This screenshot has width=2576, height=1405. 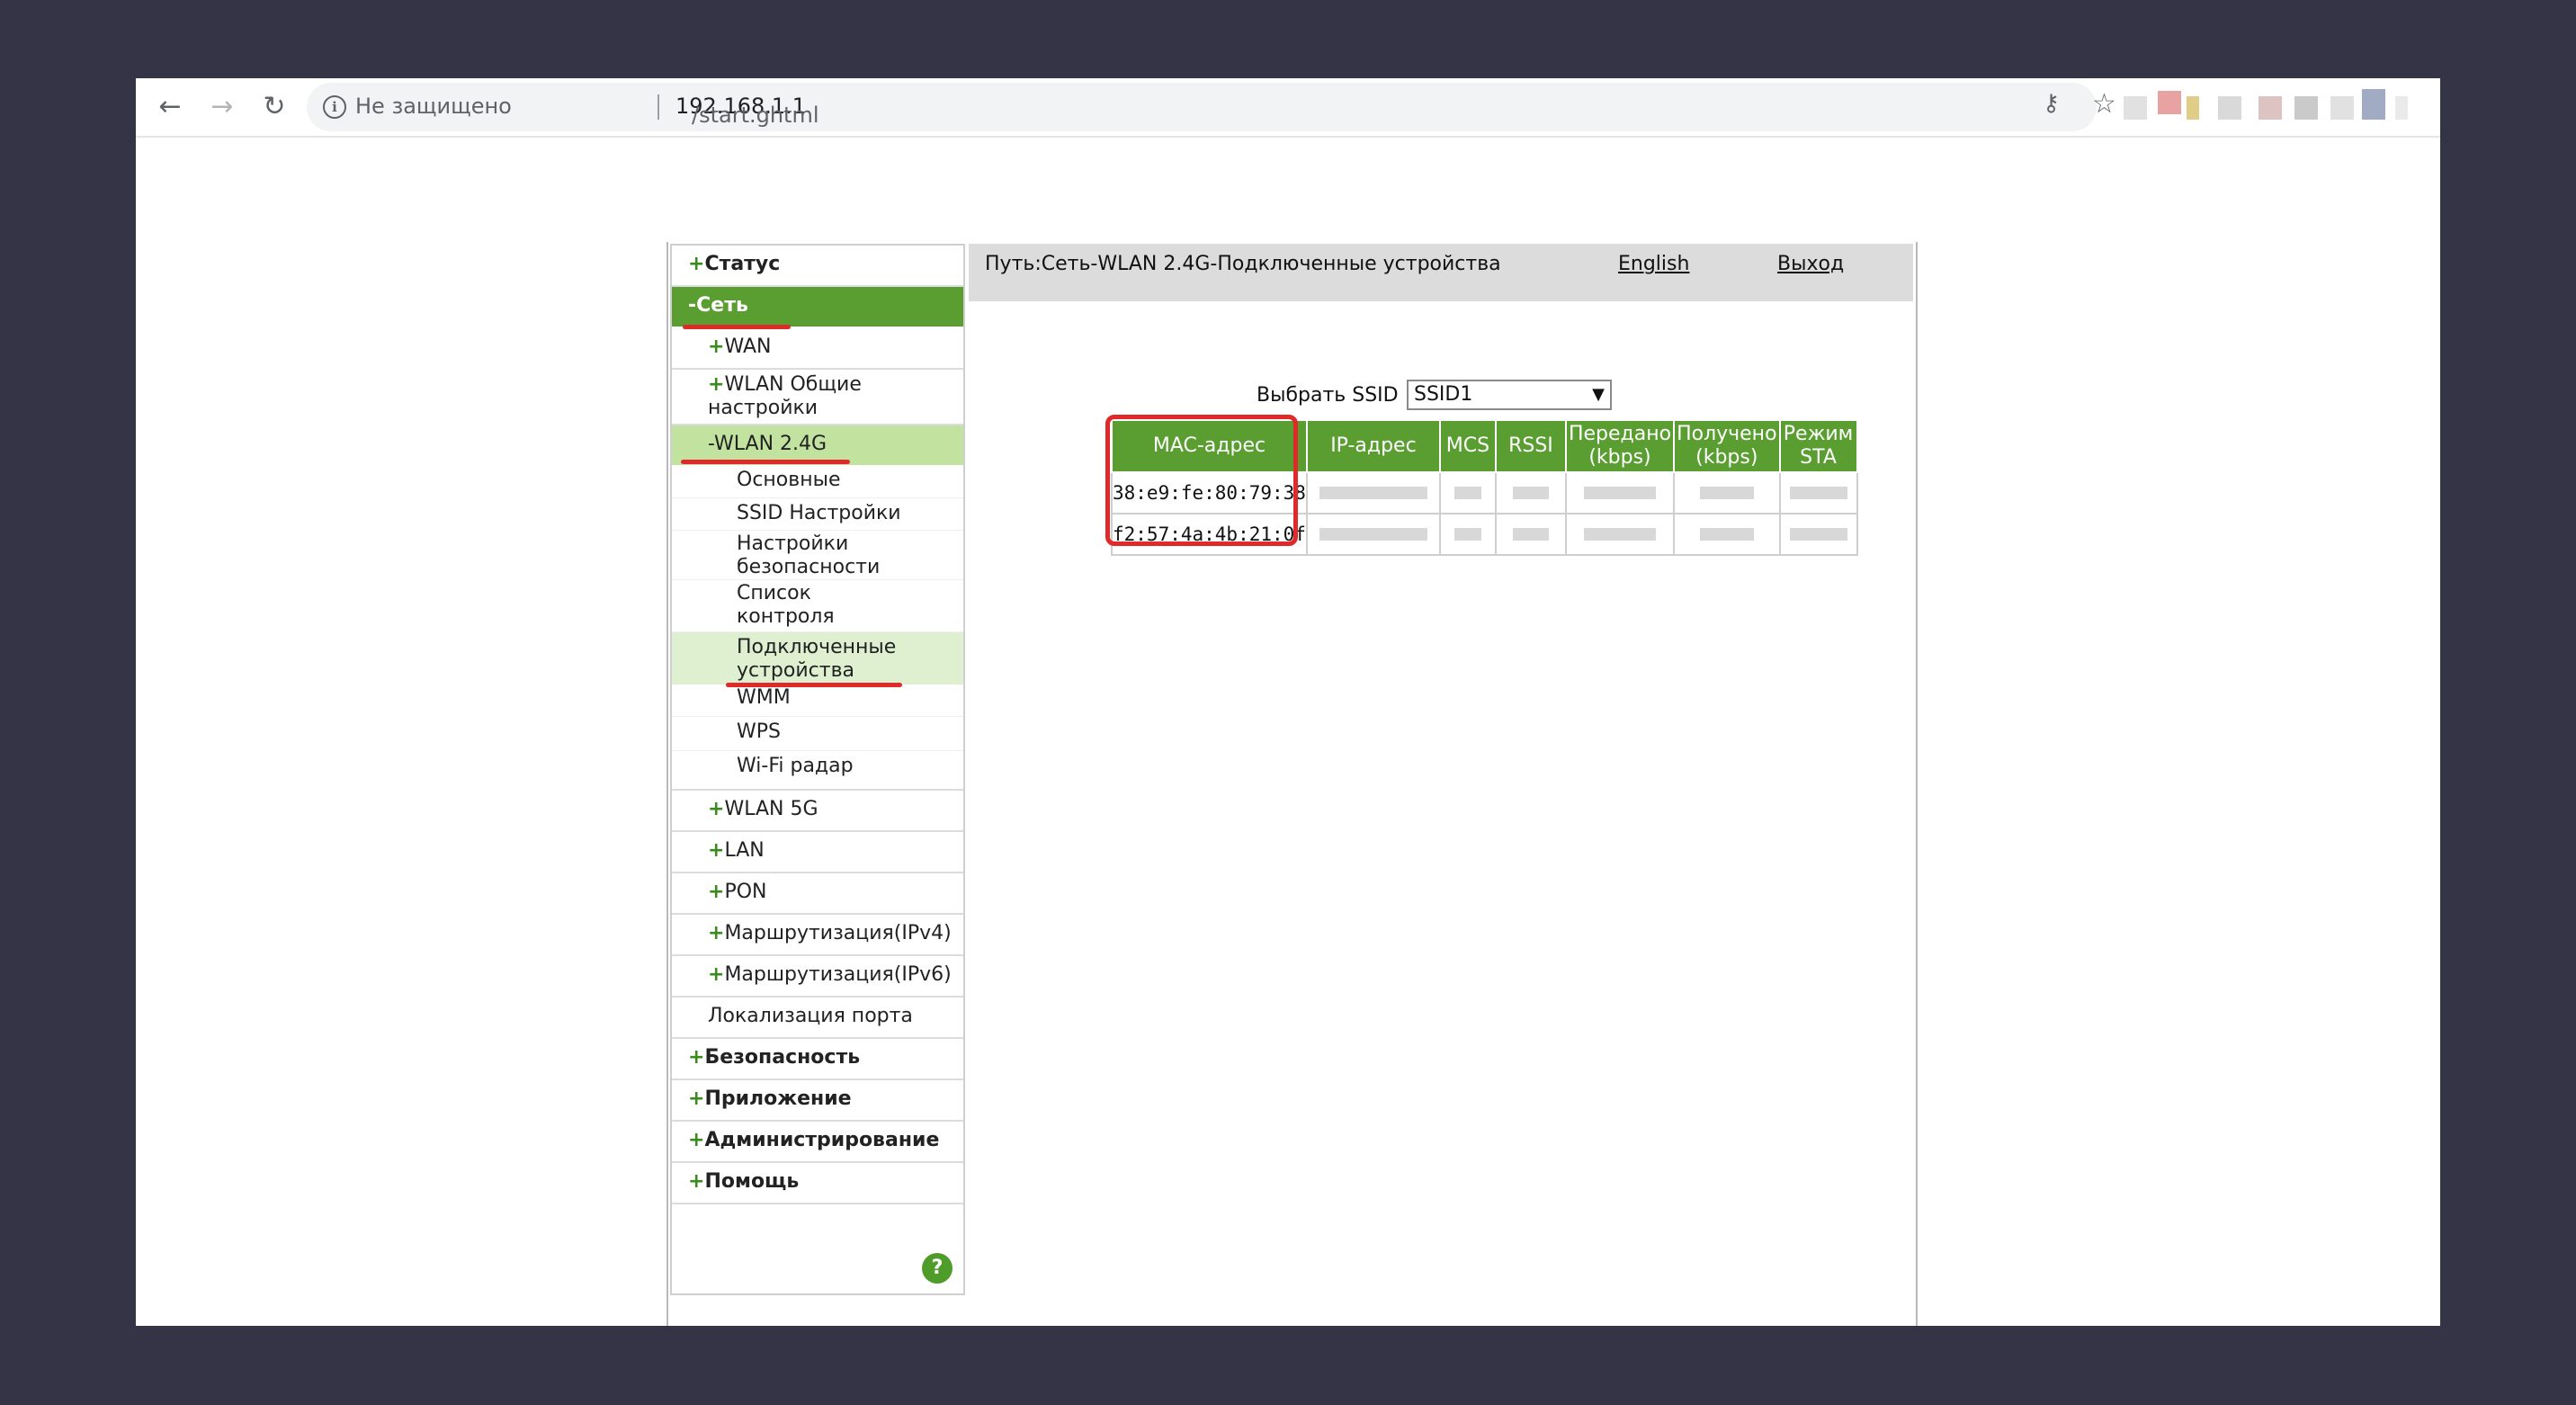 I want to click on logout-link: Выход, so click(x=1810, y=264).